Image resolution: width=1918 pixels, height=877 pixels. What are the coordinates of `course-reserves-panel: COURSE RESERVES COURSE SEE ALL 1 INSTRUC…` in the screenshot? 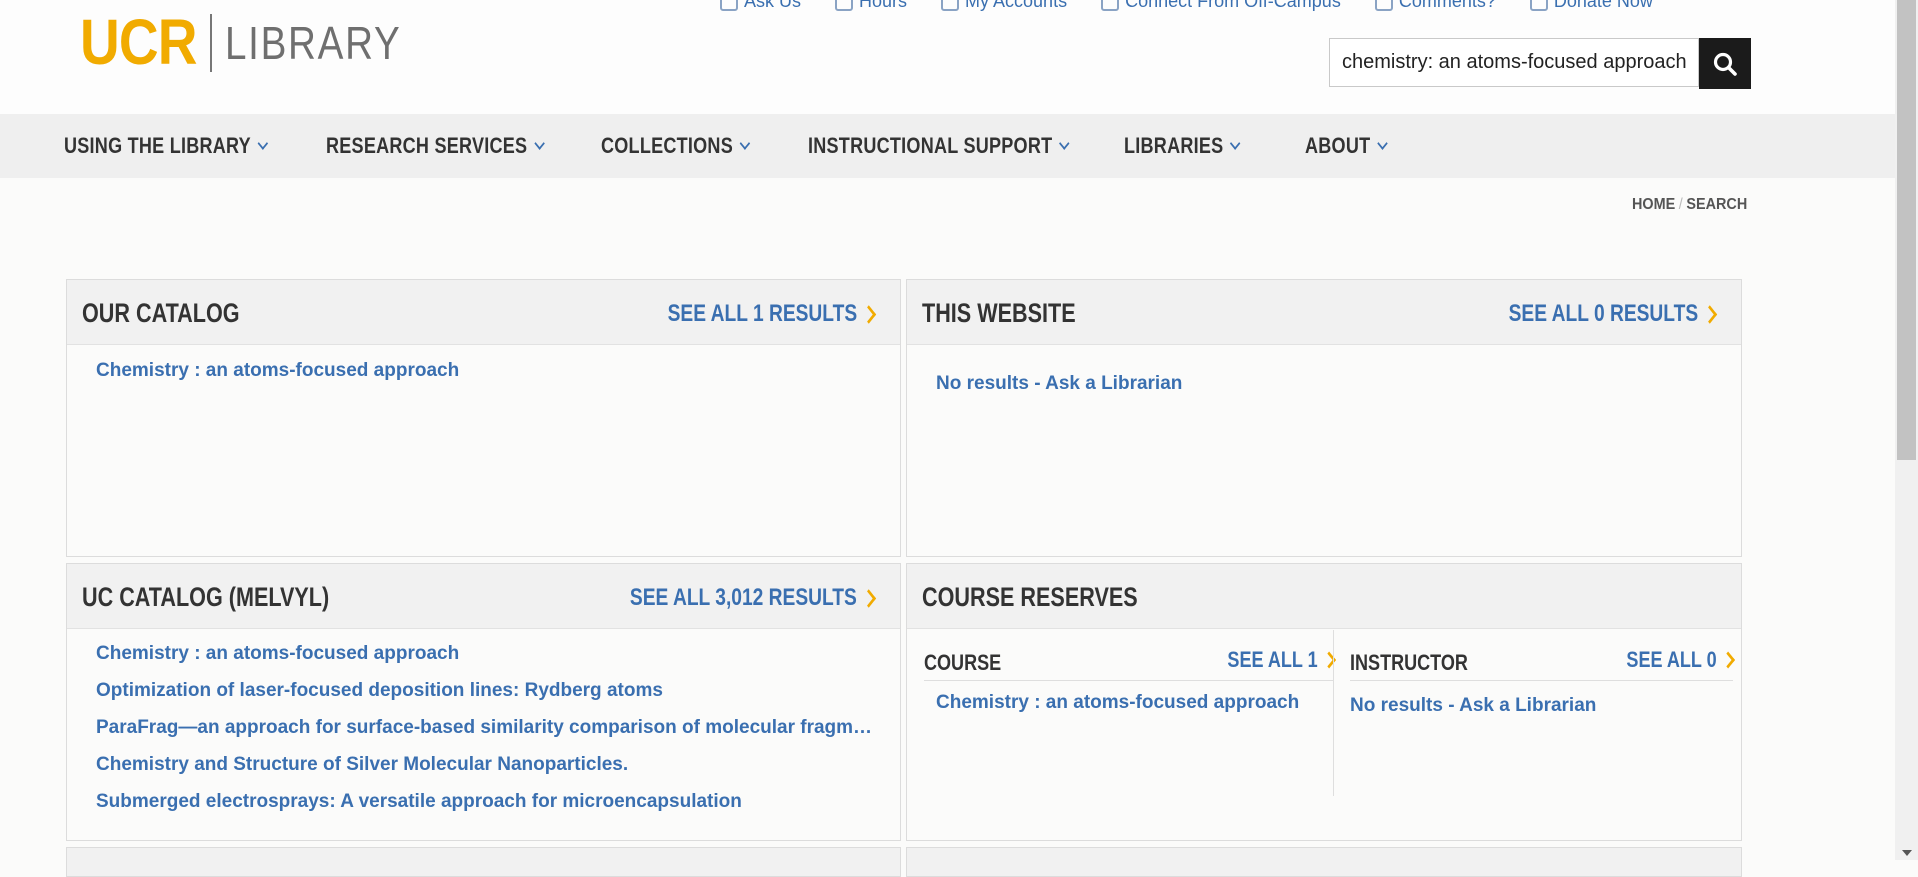 It's located at (1324, 702).